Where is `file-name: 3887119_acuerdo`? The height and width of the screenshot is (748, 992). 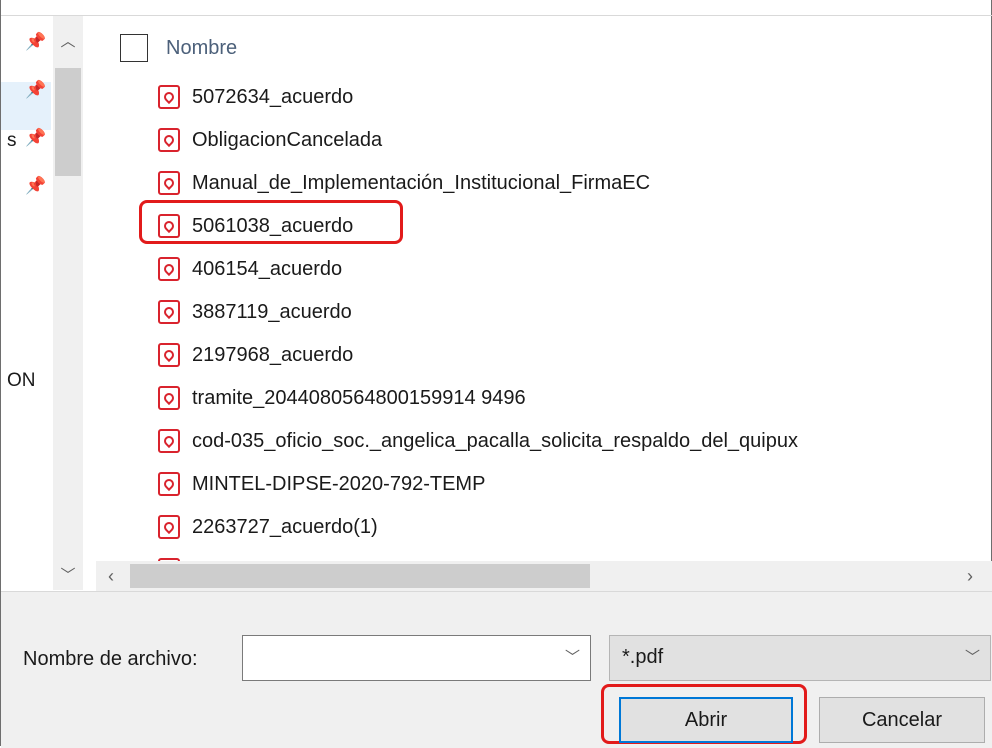 file-name: 3887119_acuerdo is located at coordinates (272, 311).